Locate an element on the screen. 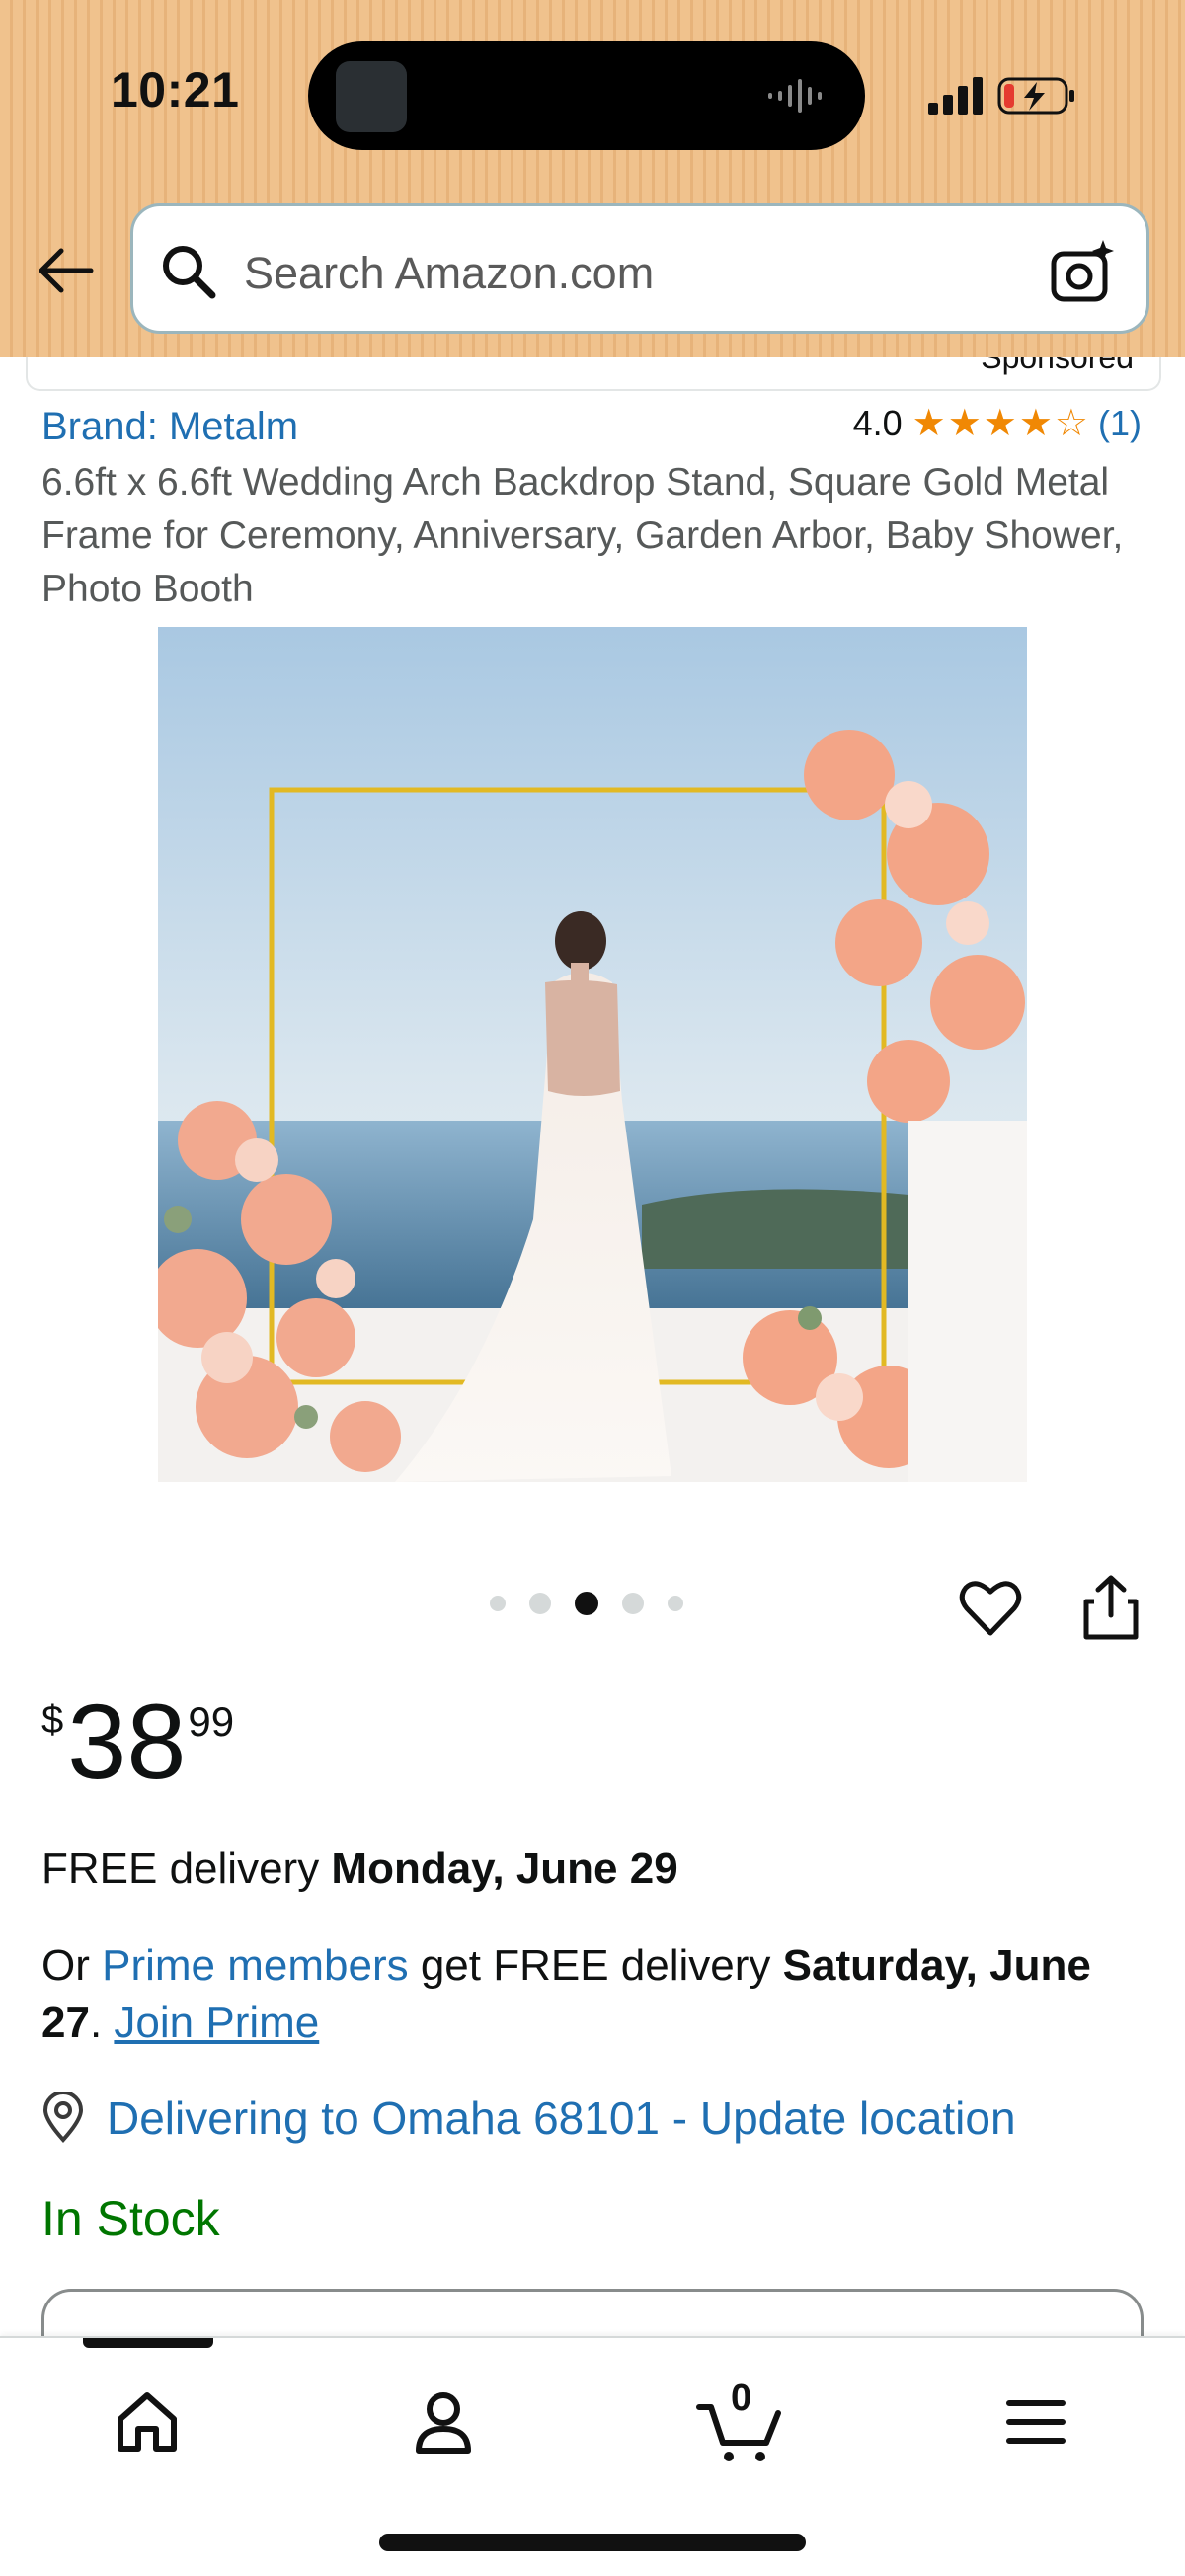 This screenshot has width=1185, height=2576. account-icon is located at coordinates (444, 2422).